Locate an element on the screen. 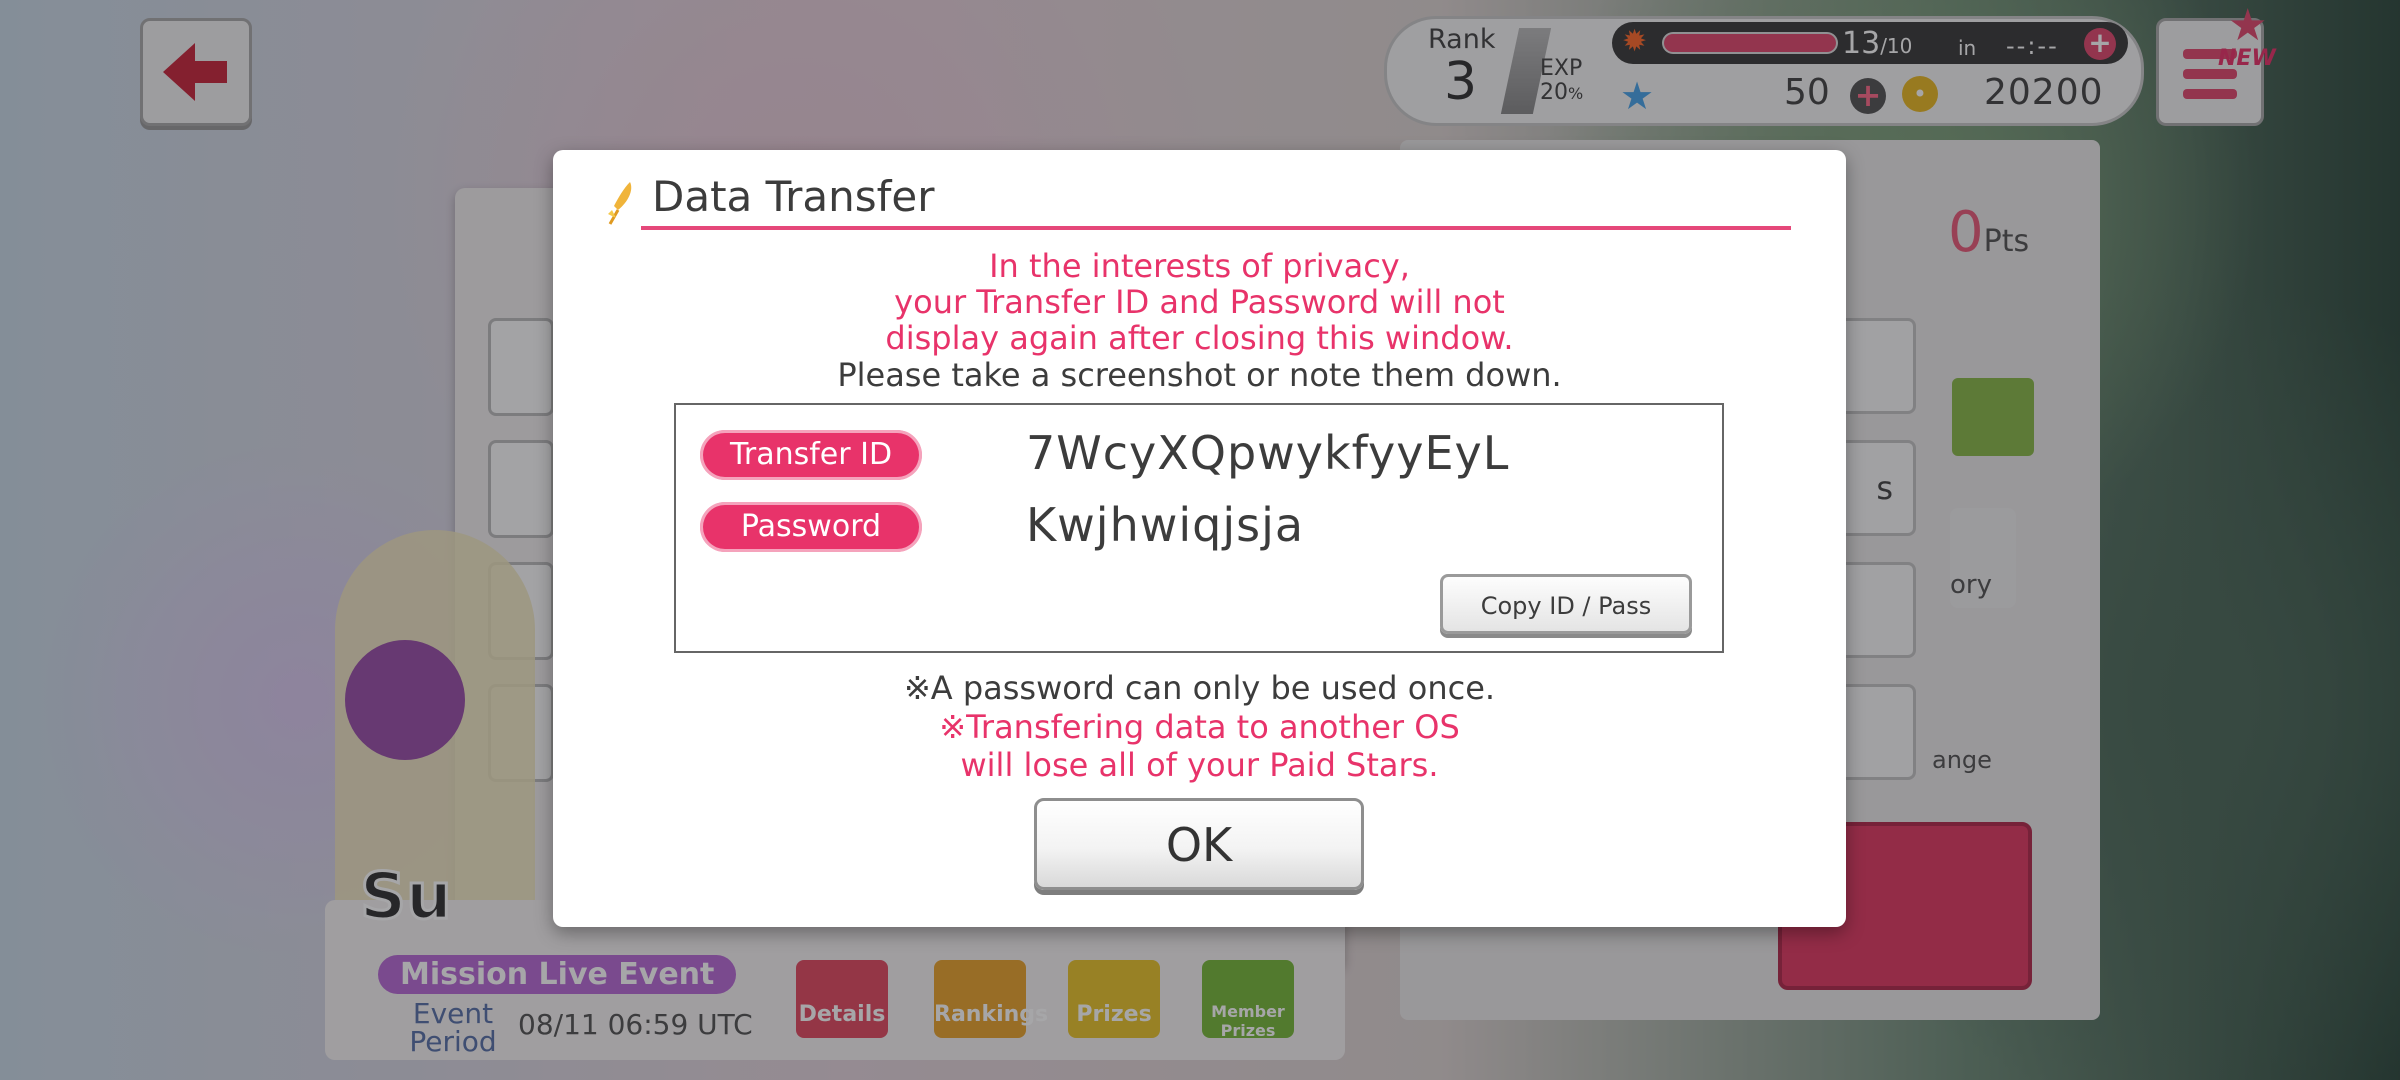  title-divider is located at coordinates (1216, 228).